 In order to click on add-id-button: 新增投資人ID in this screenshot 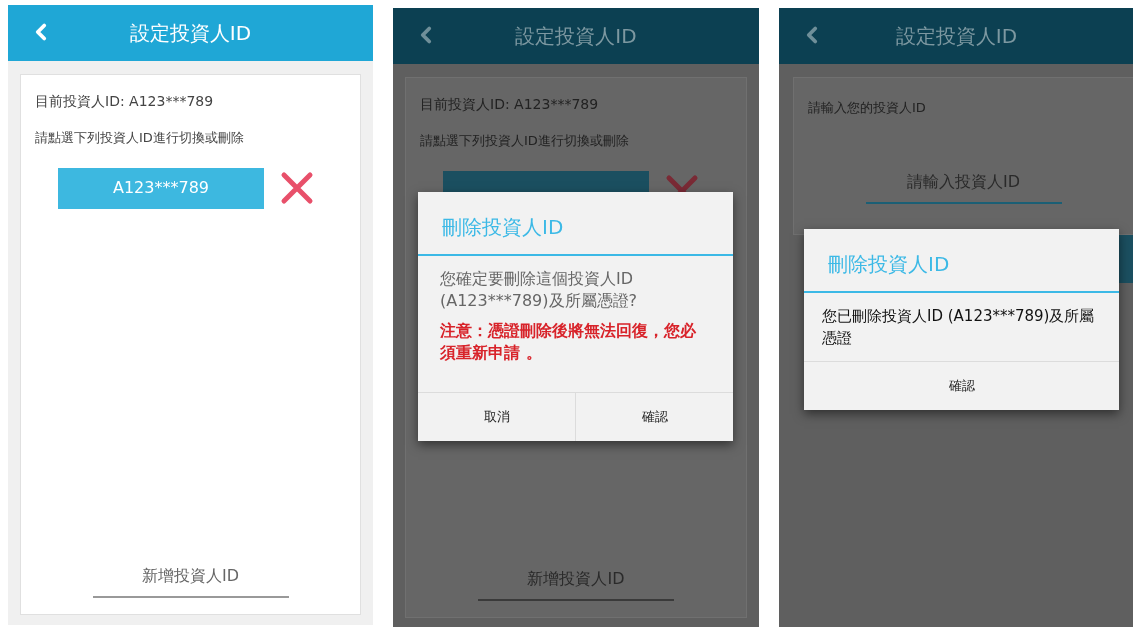, I will do `click(190, 581)`.